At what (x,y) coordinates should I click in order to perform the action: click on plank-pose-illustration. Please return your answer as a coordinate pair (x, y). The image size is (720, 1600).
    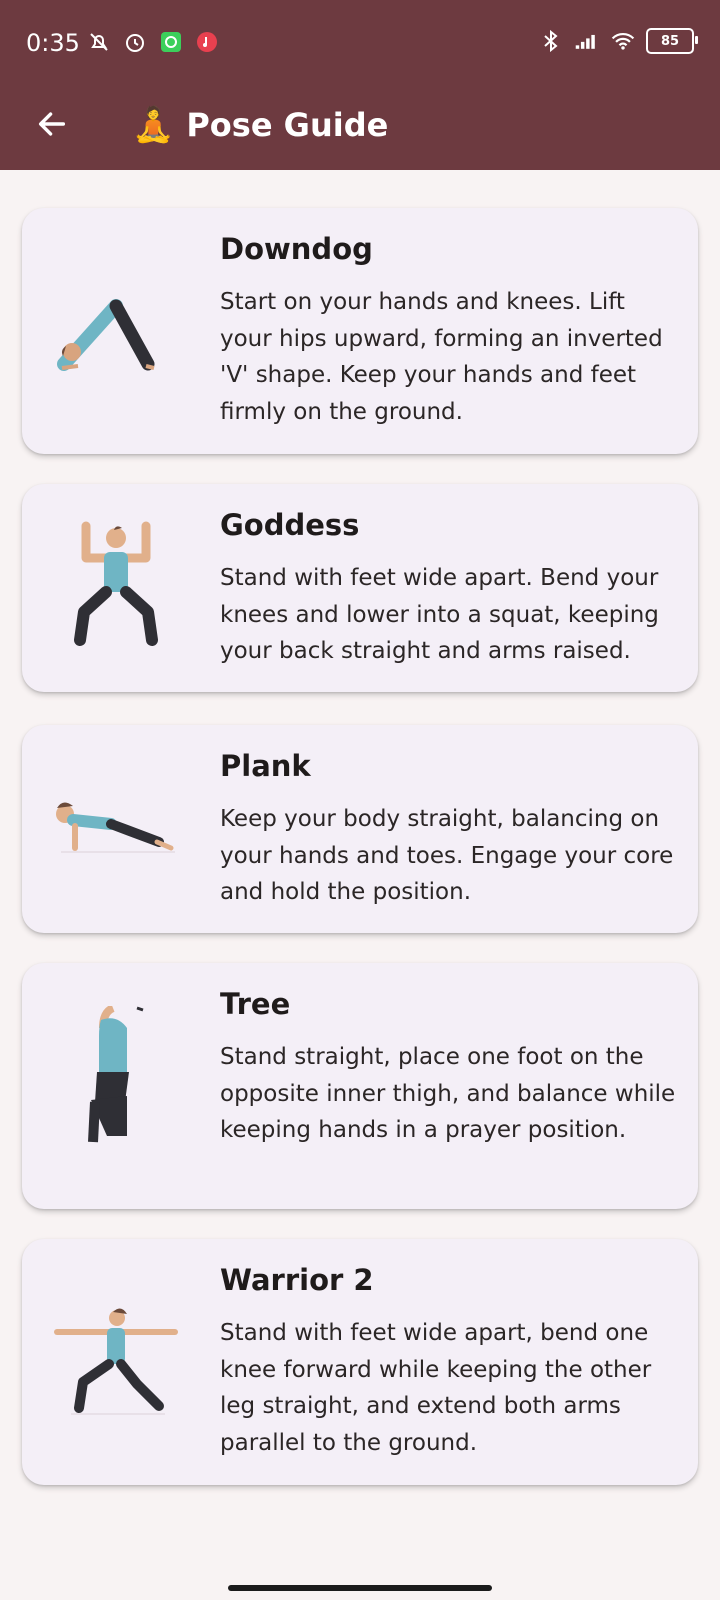
    Looking at the image, I should click on (116, 829).